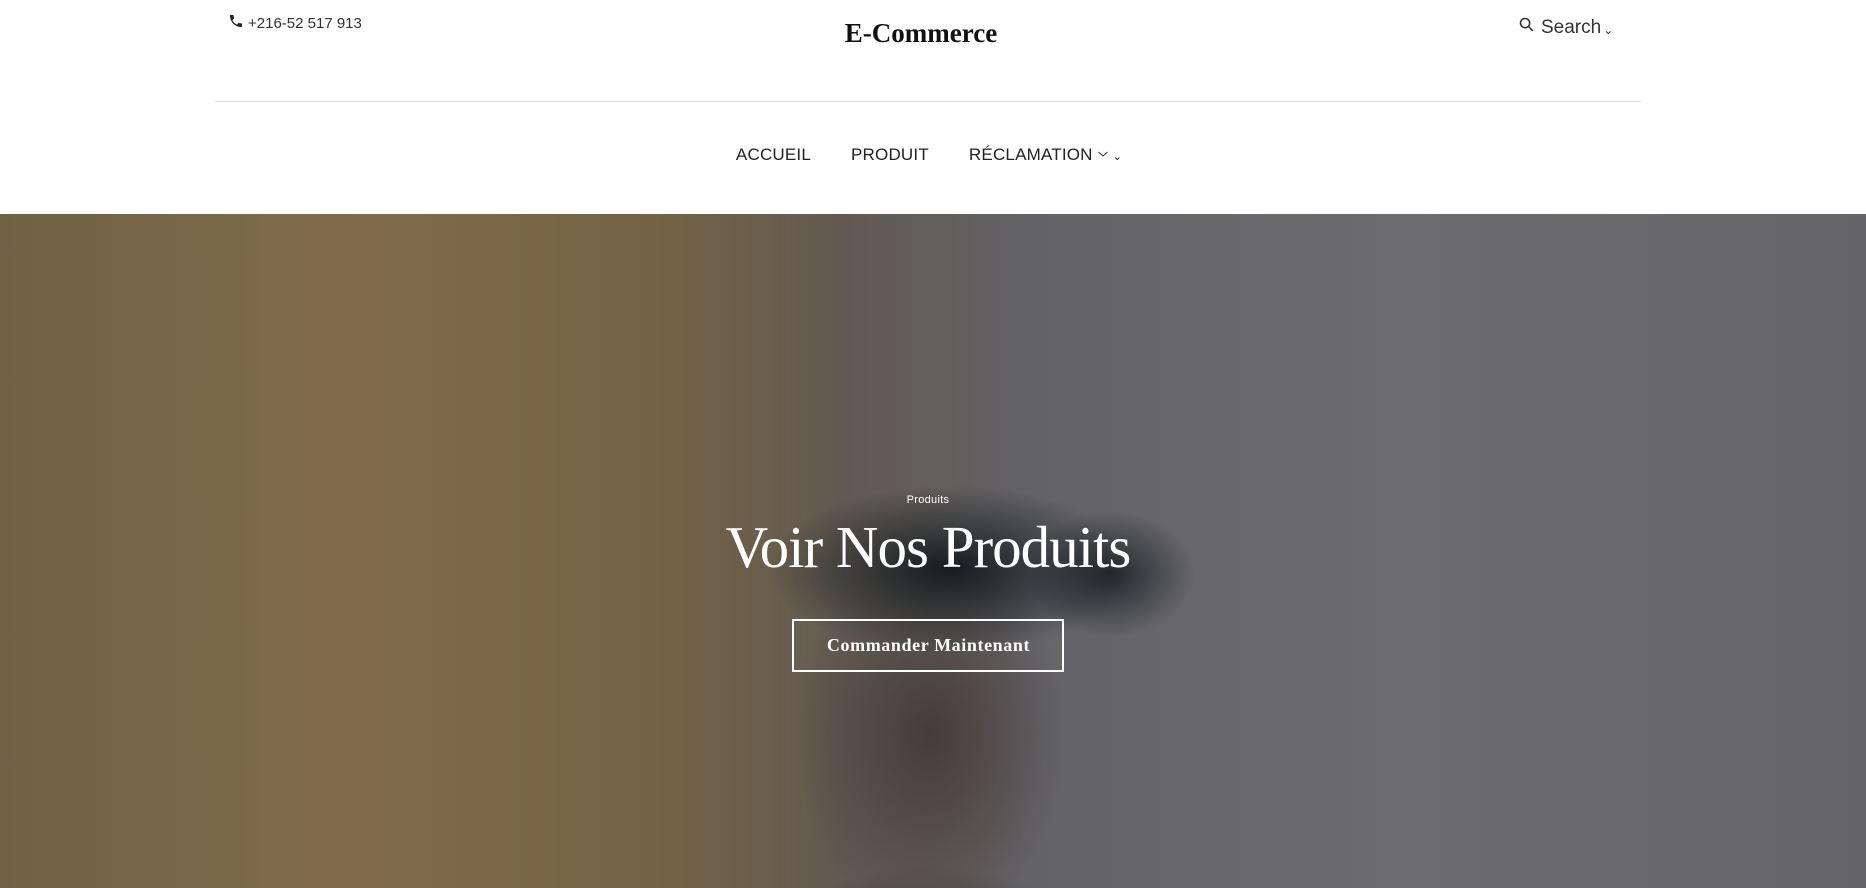 The width and height of the screenshot is (1866, 888). I want to click on search-button: Search ⌄, so click(1565, 27).